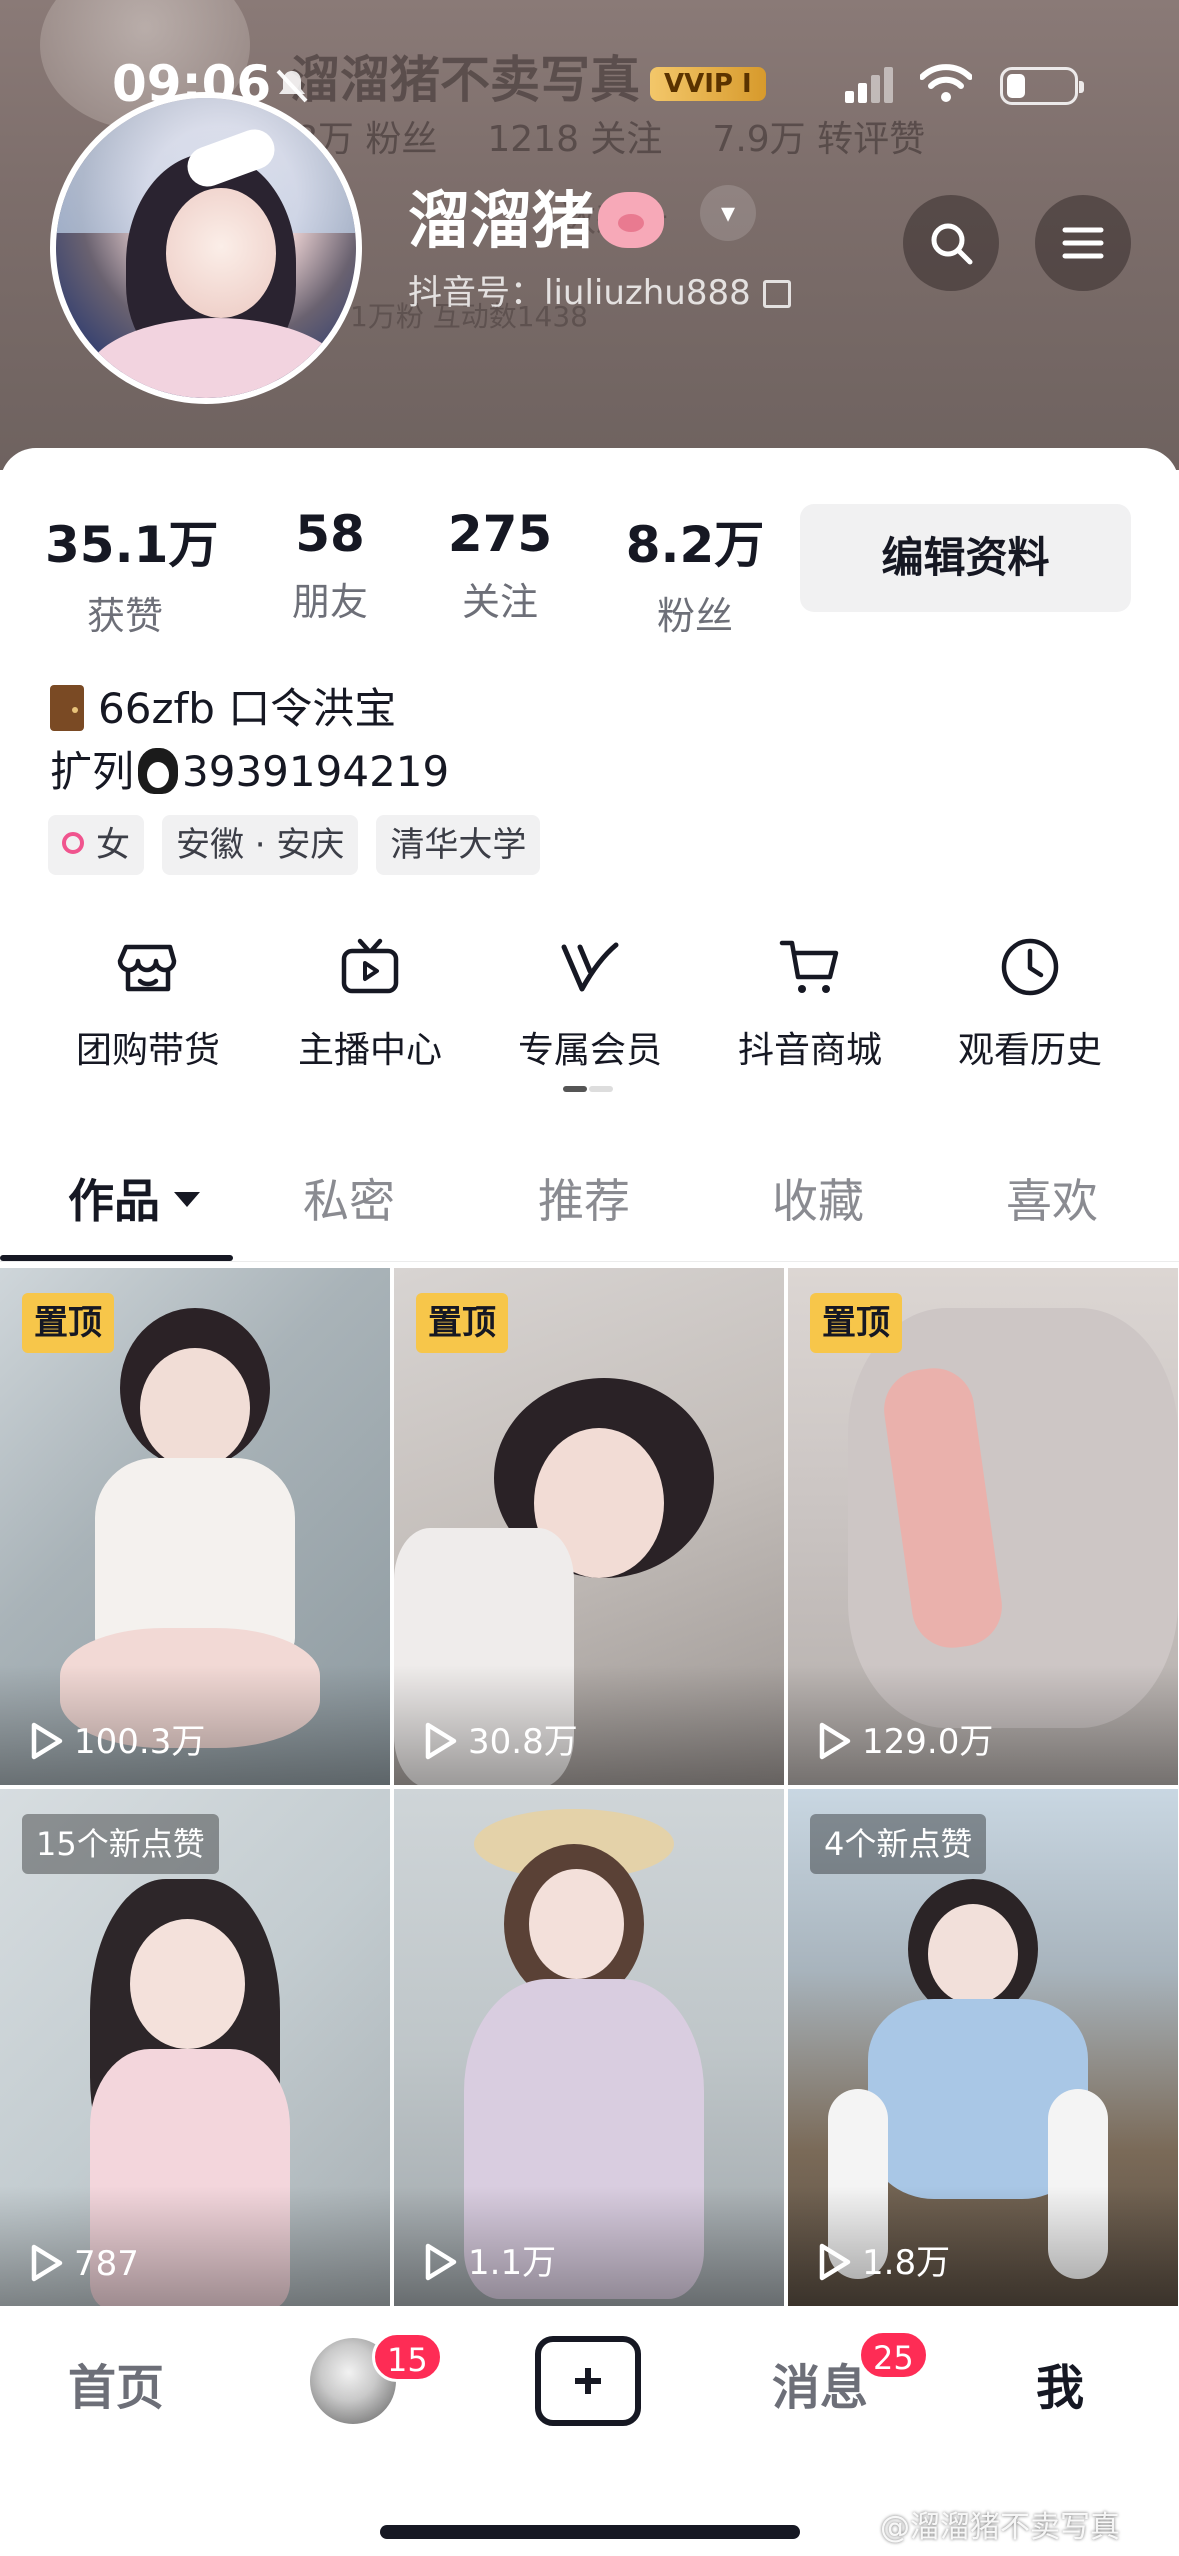 The image size is (1179, 2556). What do you see at coordinates (1030, 967) in the screenshot?
I see `clock-icon` at bounding box center [1030, 967].